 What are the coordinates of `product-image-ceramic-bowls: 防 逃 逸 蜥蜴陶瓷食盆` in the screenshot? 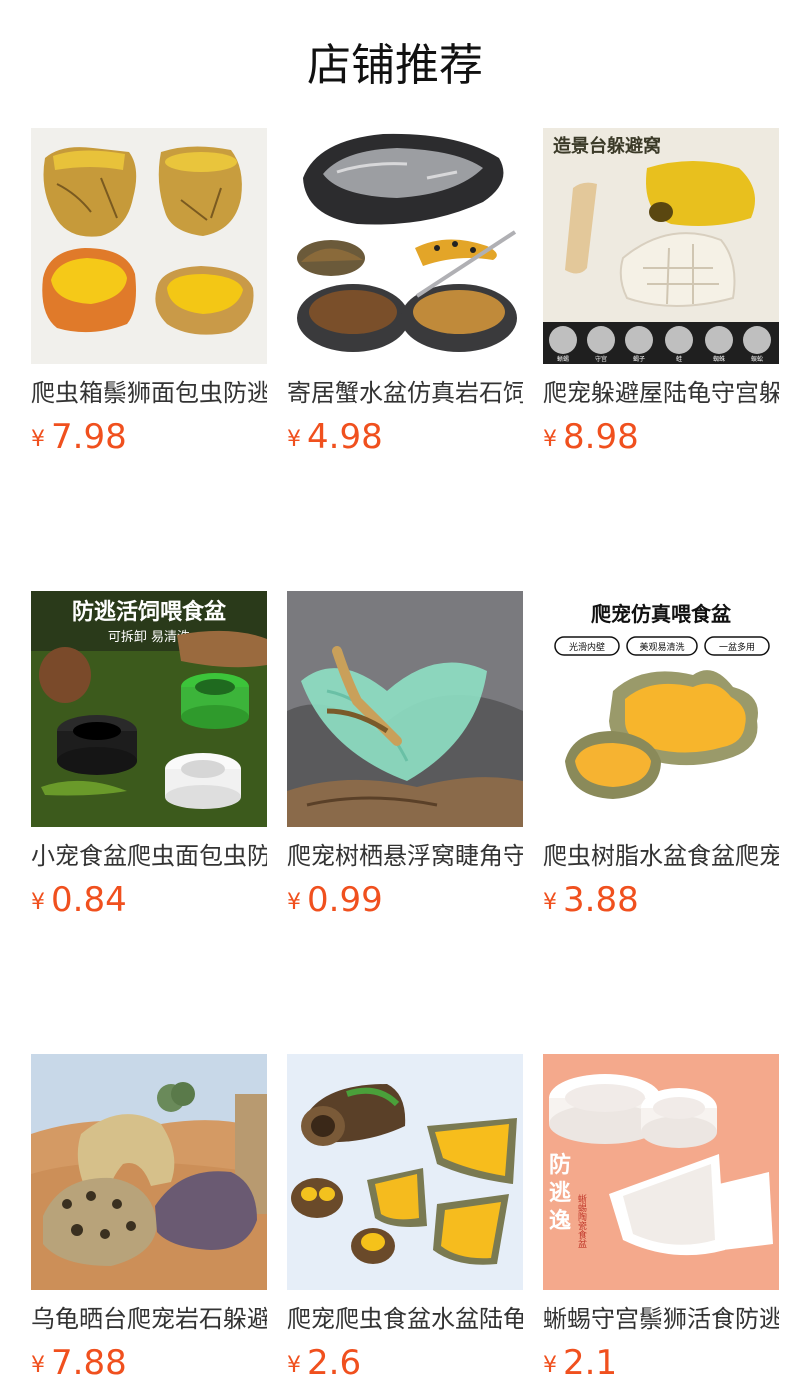 It's located at (661, 1172).